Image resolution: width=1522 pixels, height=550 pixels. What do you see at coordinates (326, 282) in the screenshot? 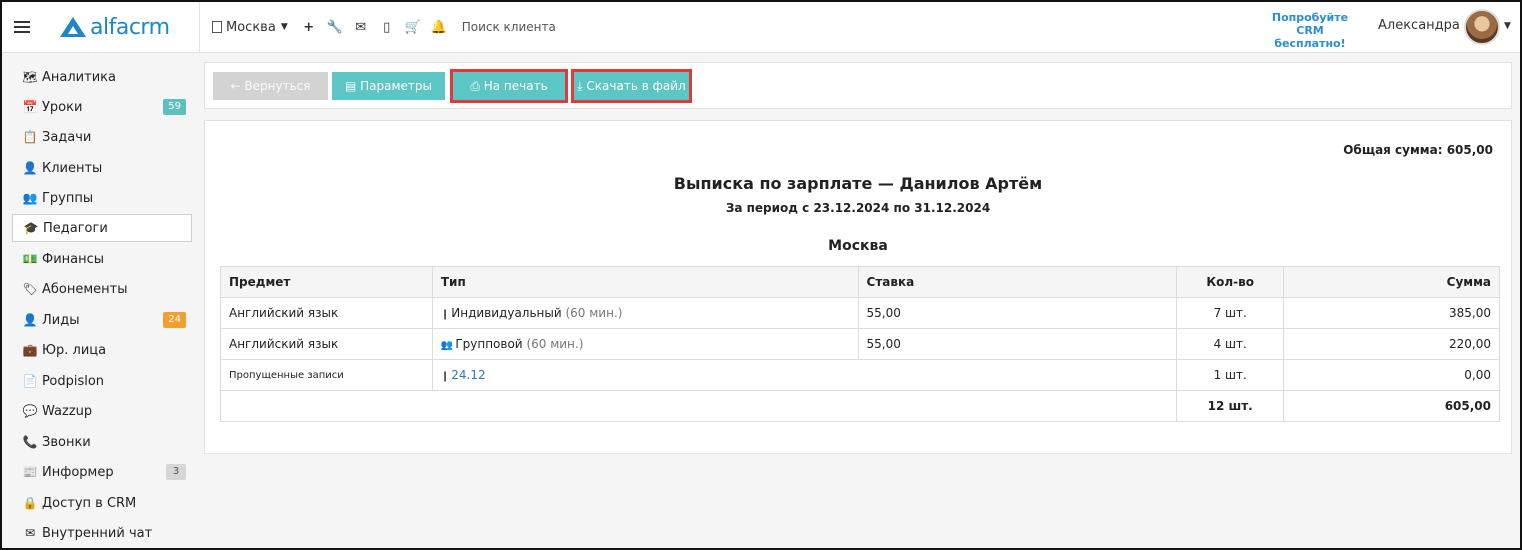
I see `column-header: Предмет` at bounding box center [326, 282].